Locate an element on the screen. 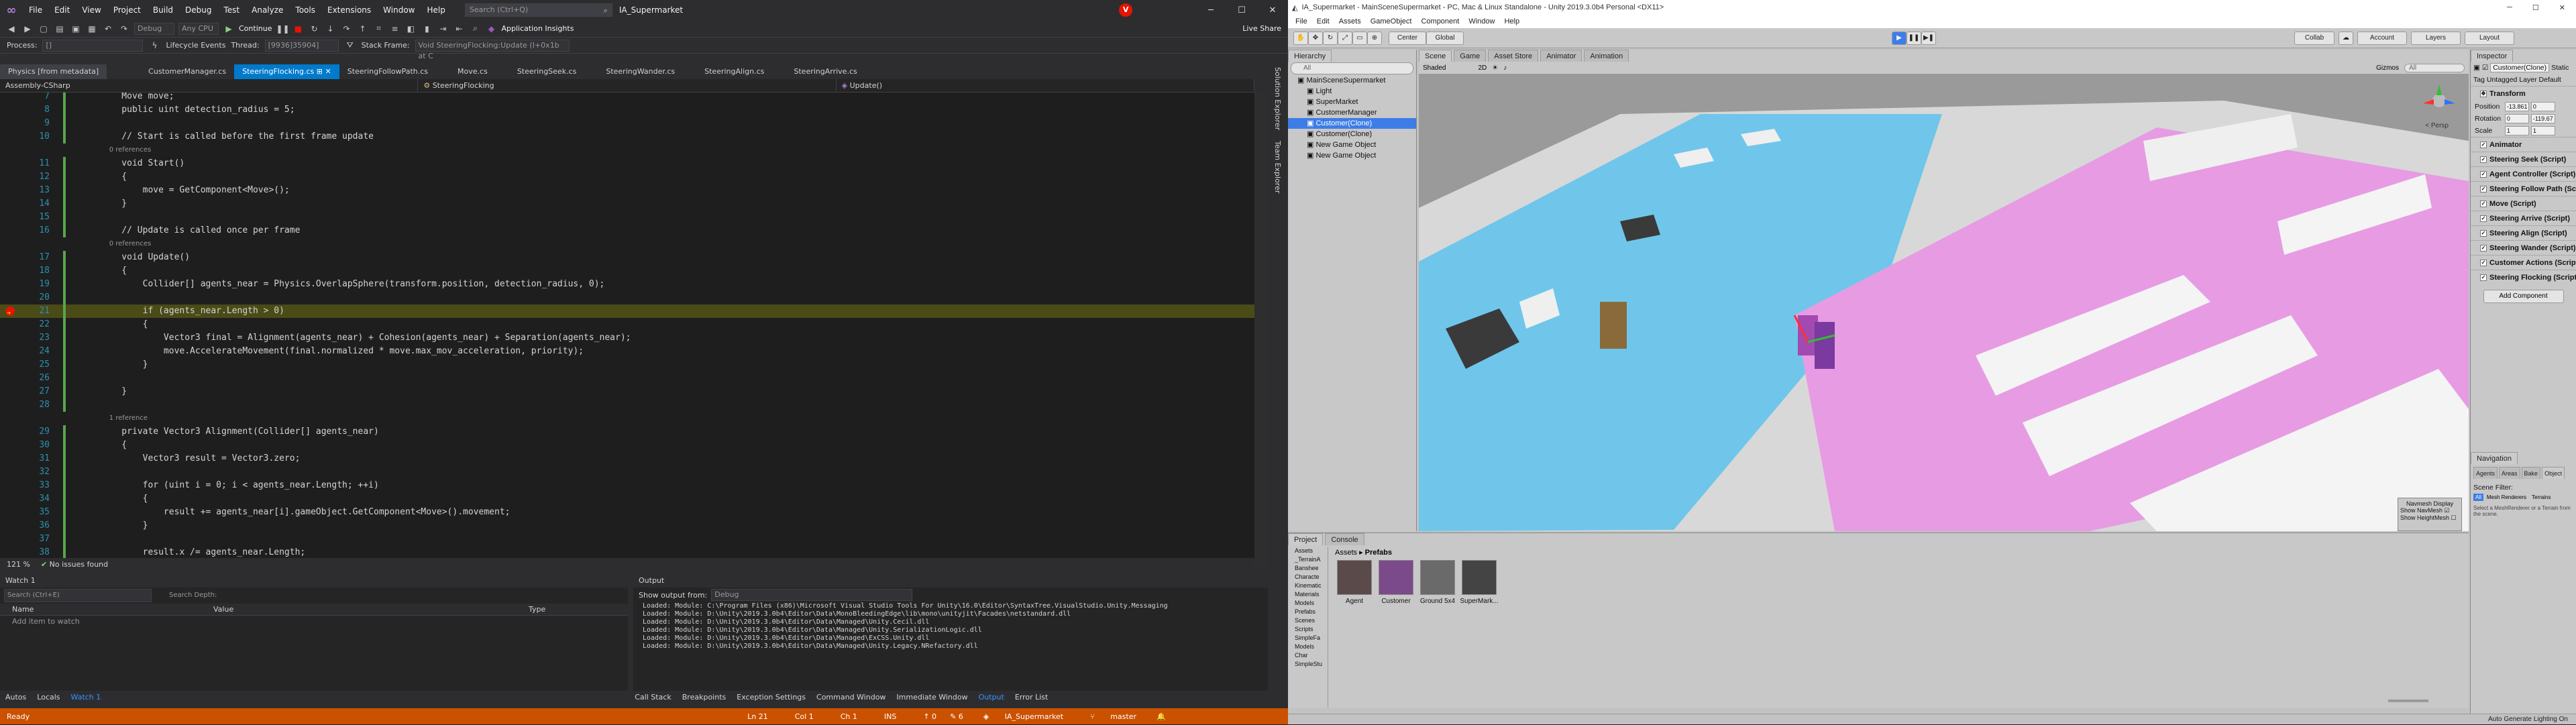 The image size is (2576, 725). nav-tab-areas: Areas is located at coordinates (2509, 473).